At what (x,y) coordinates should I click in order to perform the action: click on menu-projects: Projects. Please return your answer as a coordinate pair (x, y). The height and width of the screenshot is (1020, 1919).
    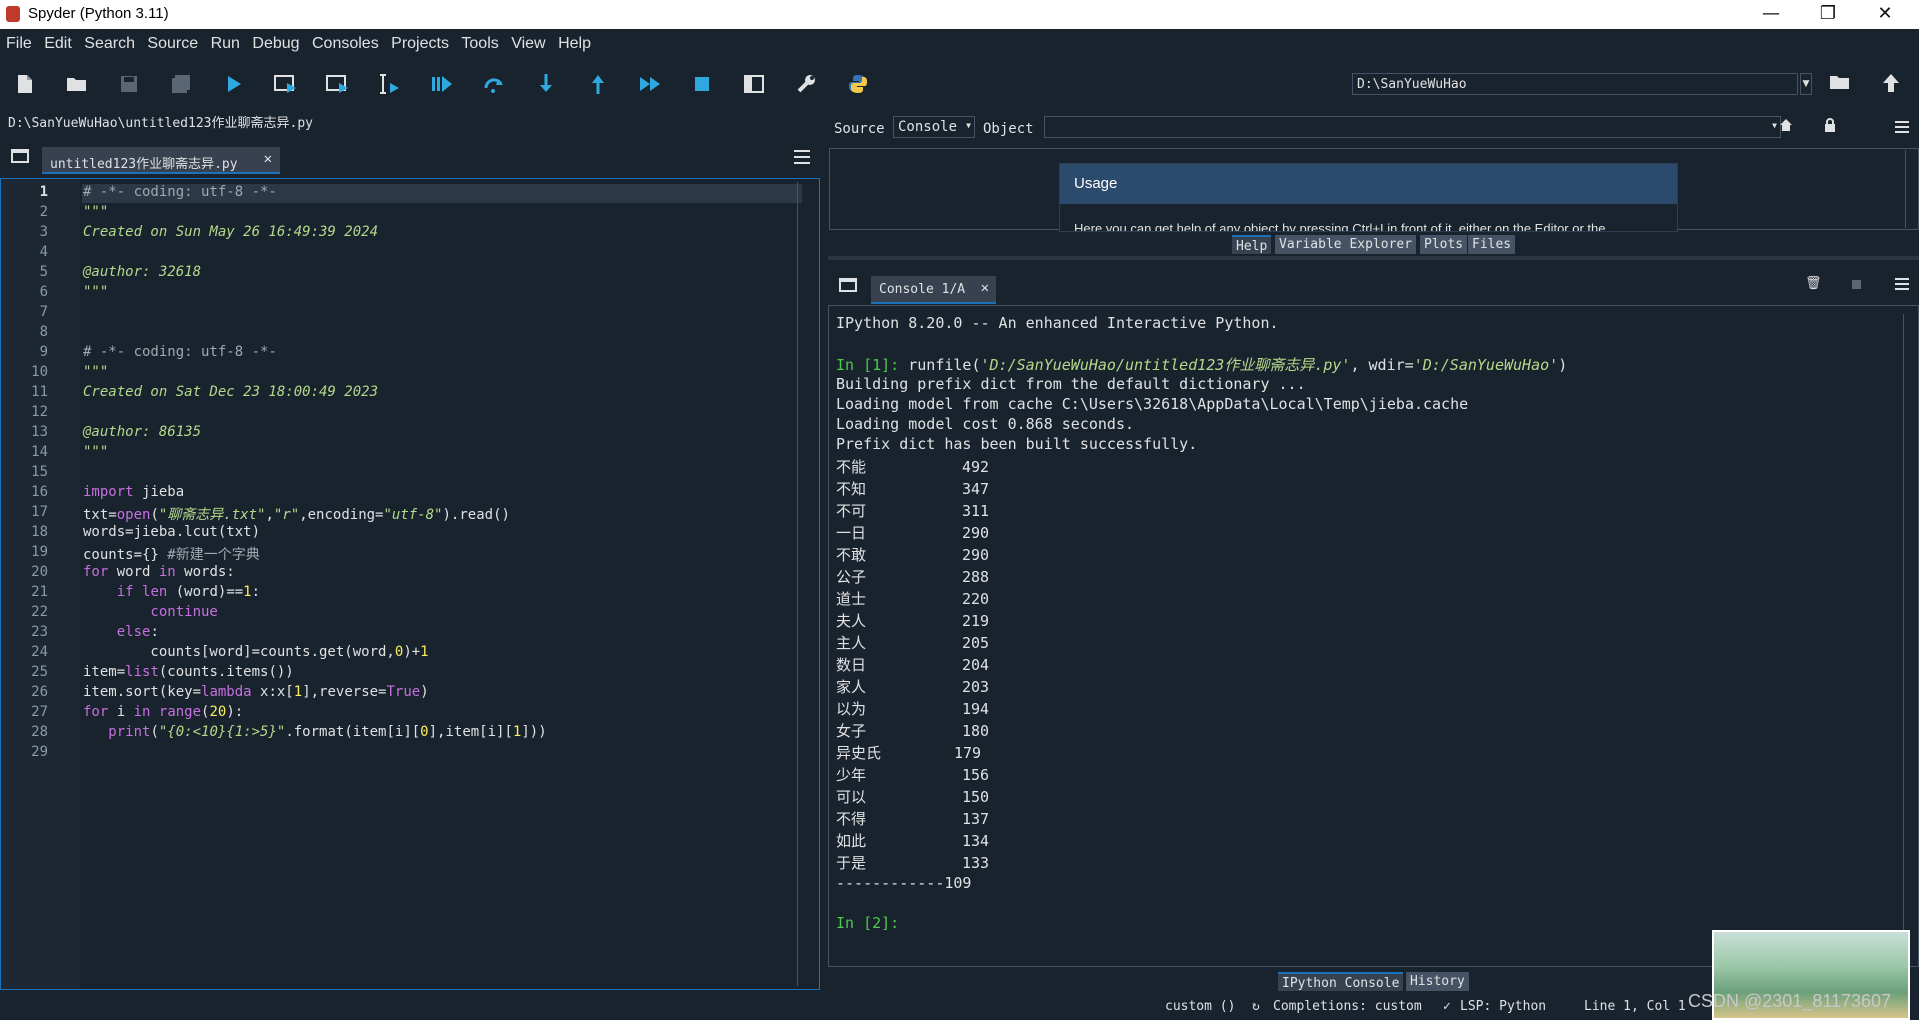
    Looking at the image, I should click on (420, 41).